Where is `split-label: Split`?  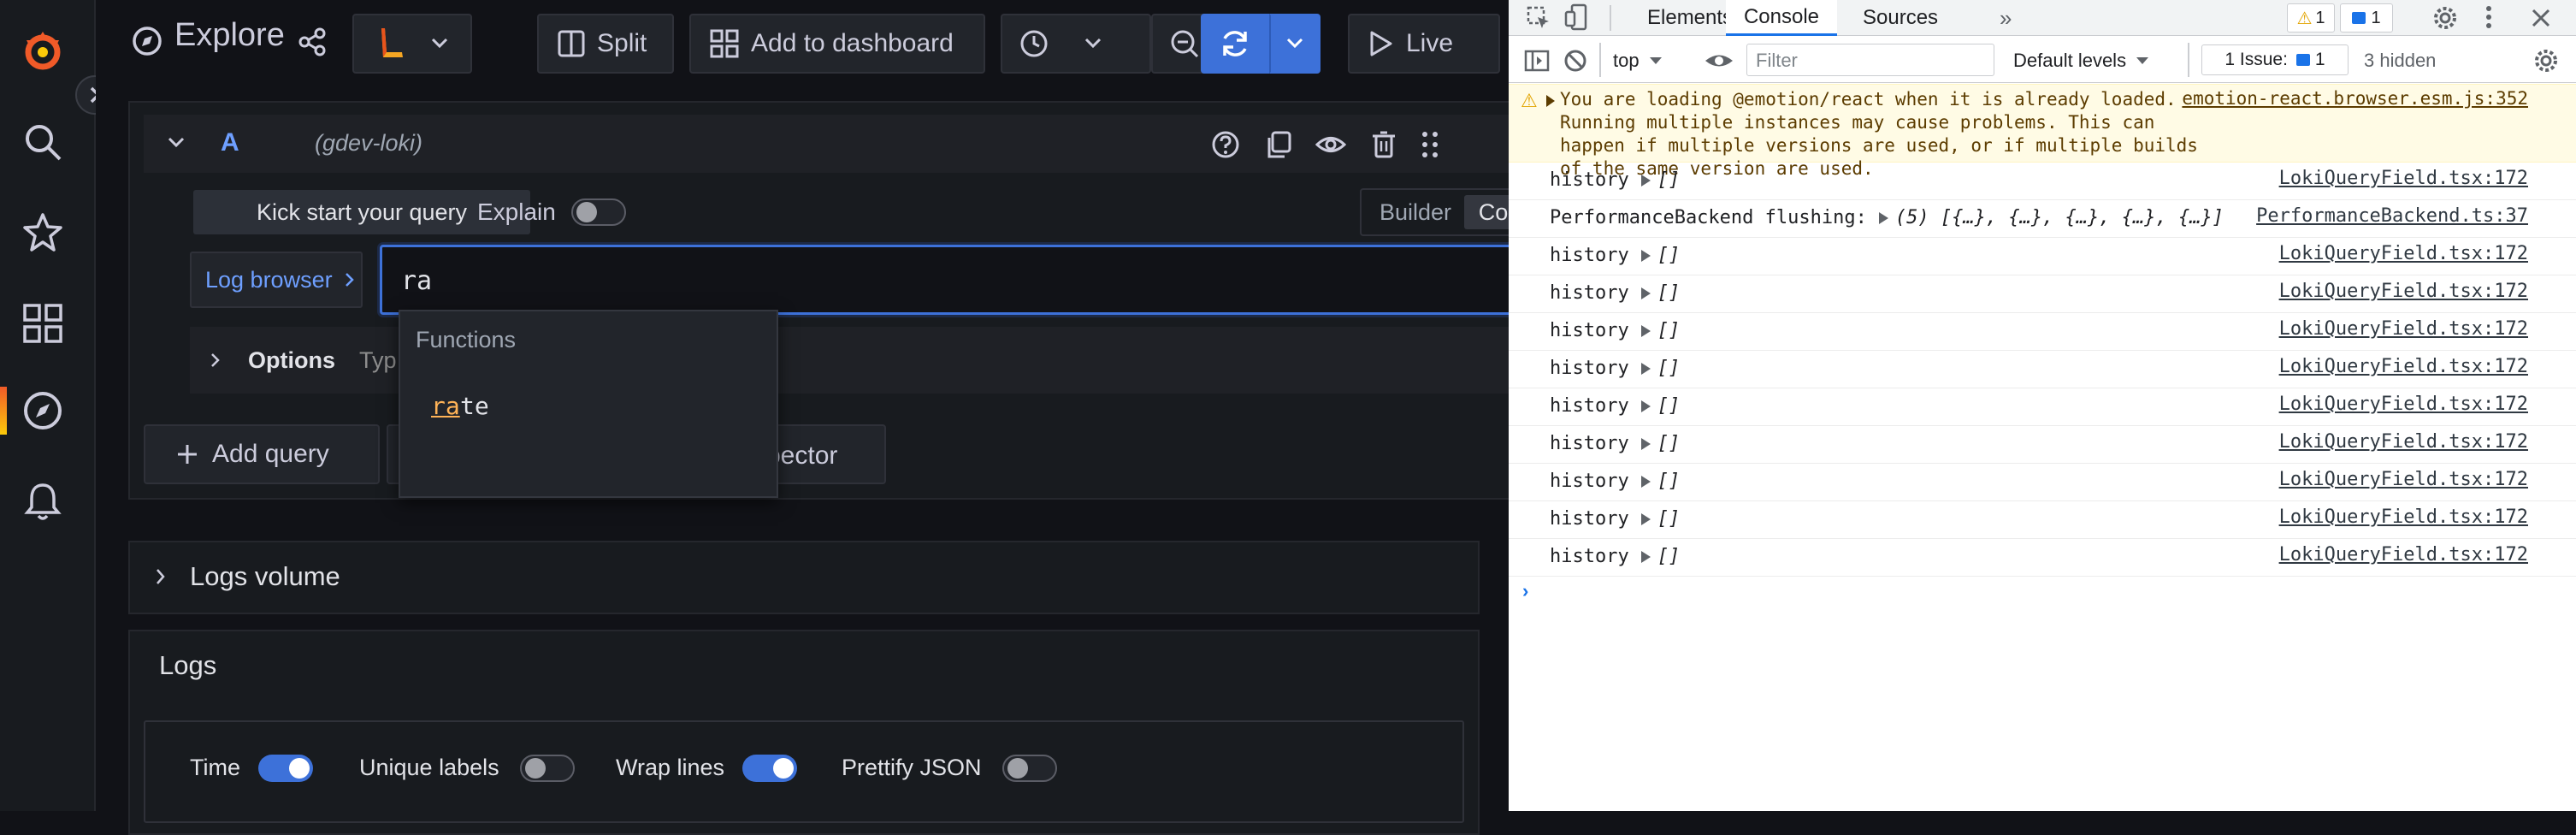 split-label: Split is located at coordinates (622, 43).